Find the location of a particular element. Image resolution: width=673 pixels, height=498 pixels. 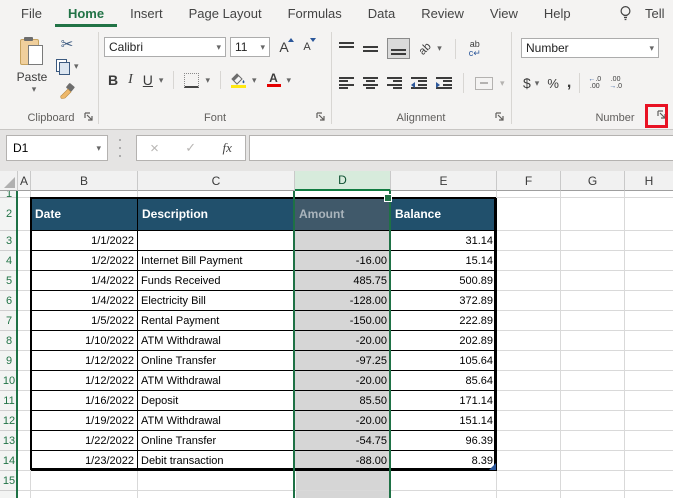

align-right-button is located at coordinates (394, 83).